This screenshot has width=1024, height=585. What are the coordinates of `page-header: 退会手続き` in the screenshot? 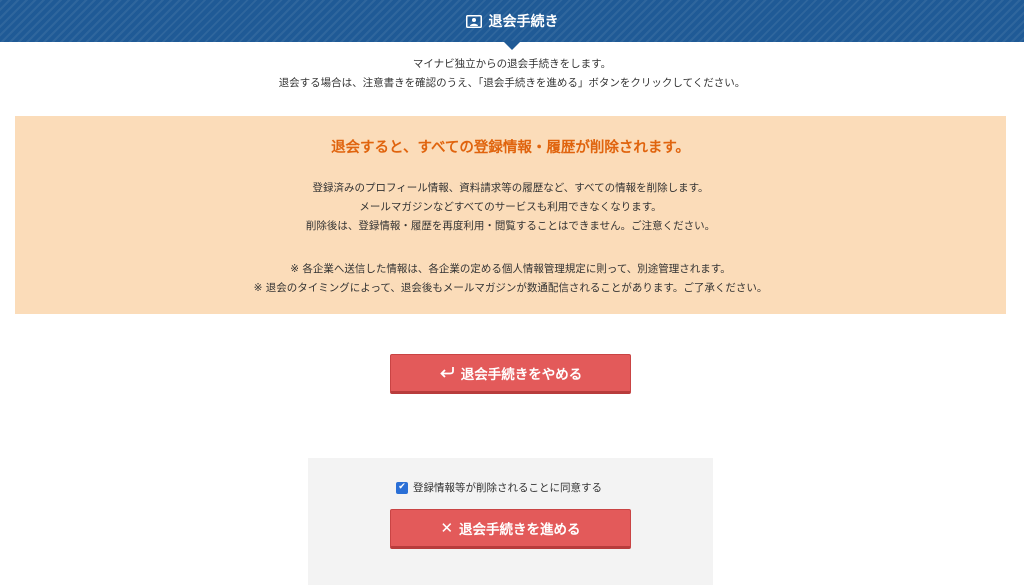 It's located at (512, 21).